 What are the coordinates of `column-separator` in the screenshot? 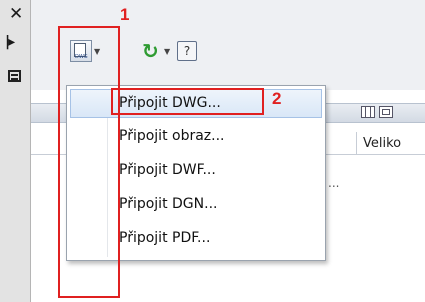 It's located at (356, 143).